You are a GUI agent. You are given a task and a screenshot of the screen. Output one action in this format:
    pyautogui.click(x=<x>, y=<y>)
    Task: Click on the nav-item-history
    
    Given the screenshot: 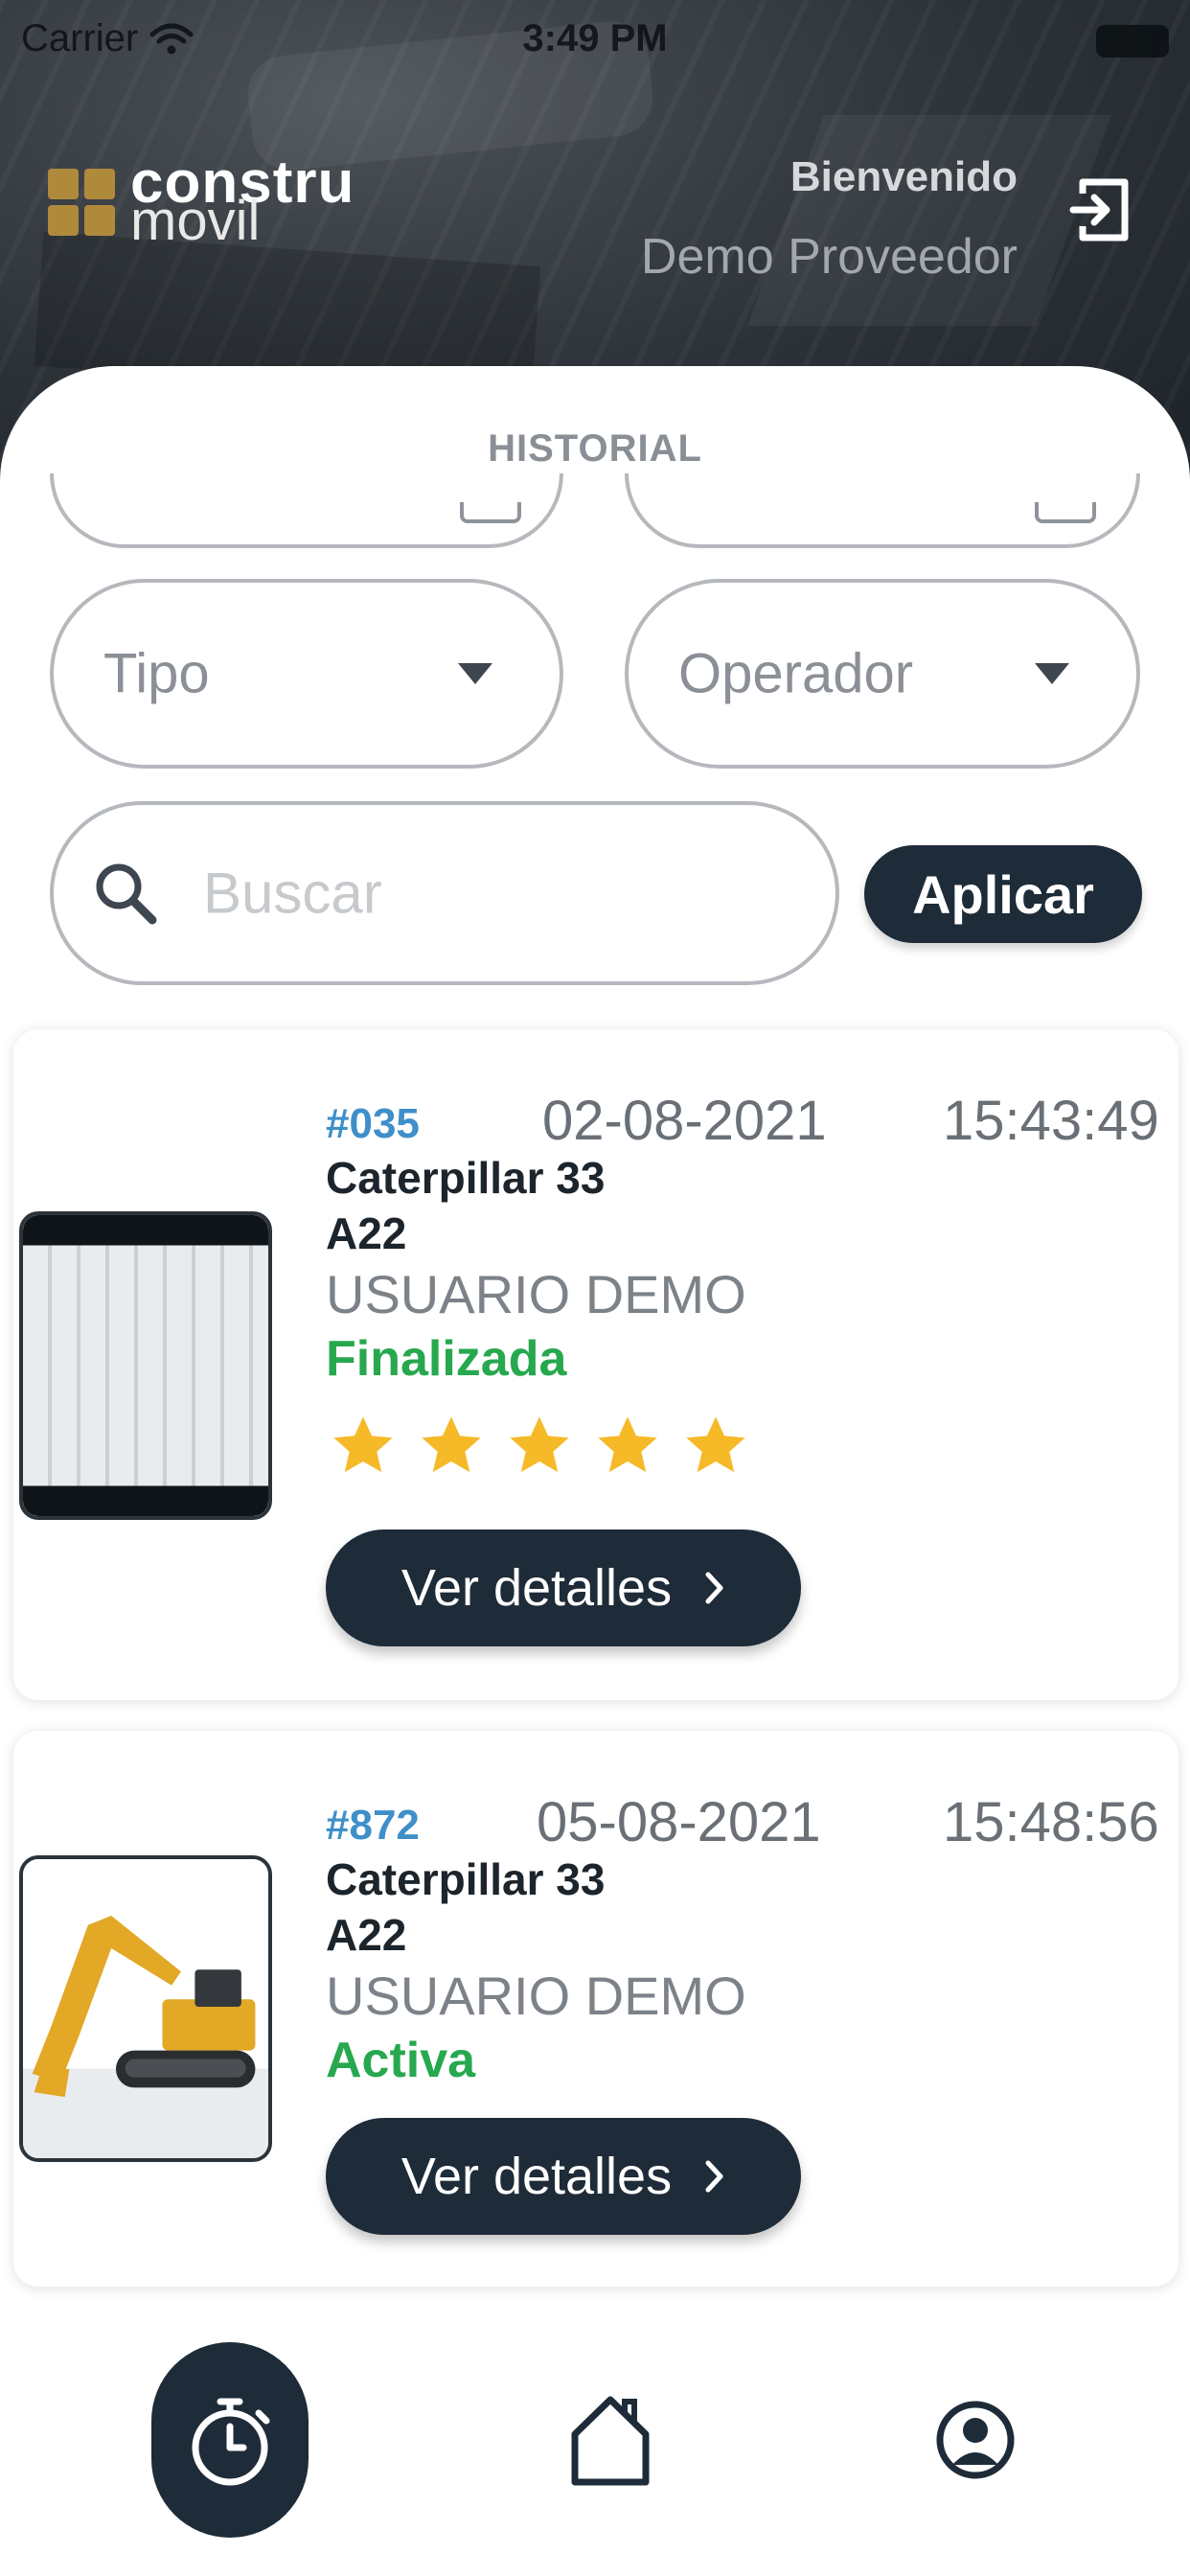 What is the action you would take?
    pyautogui.click(x=230, y=2440)
    